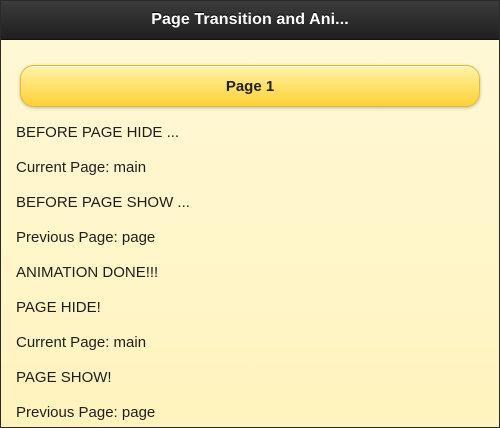  Describe the element at coordinates (87, 272) in the screenshot. I see `log-entry: ANIMATION DONE!!!` at that location.